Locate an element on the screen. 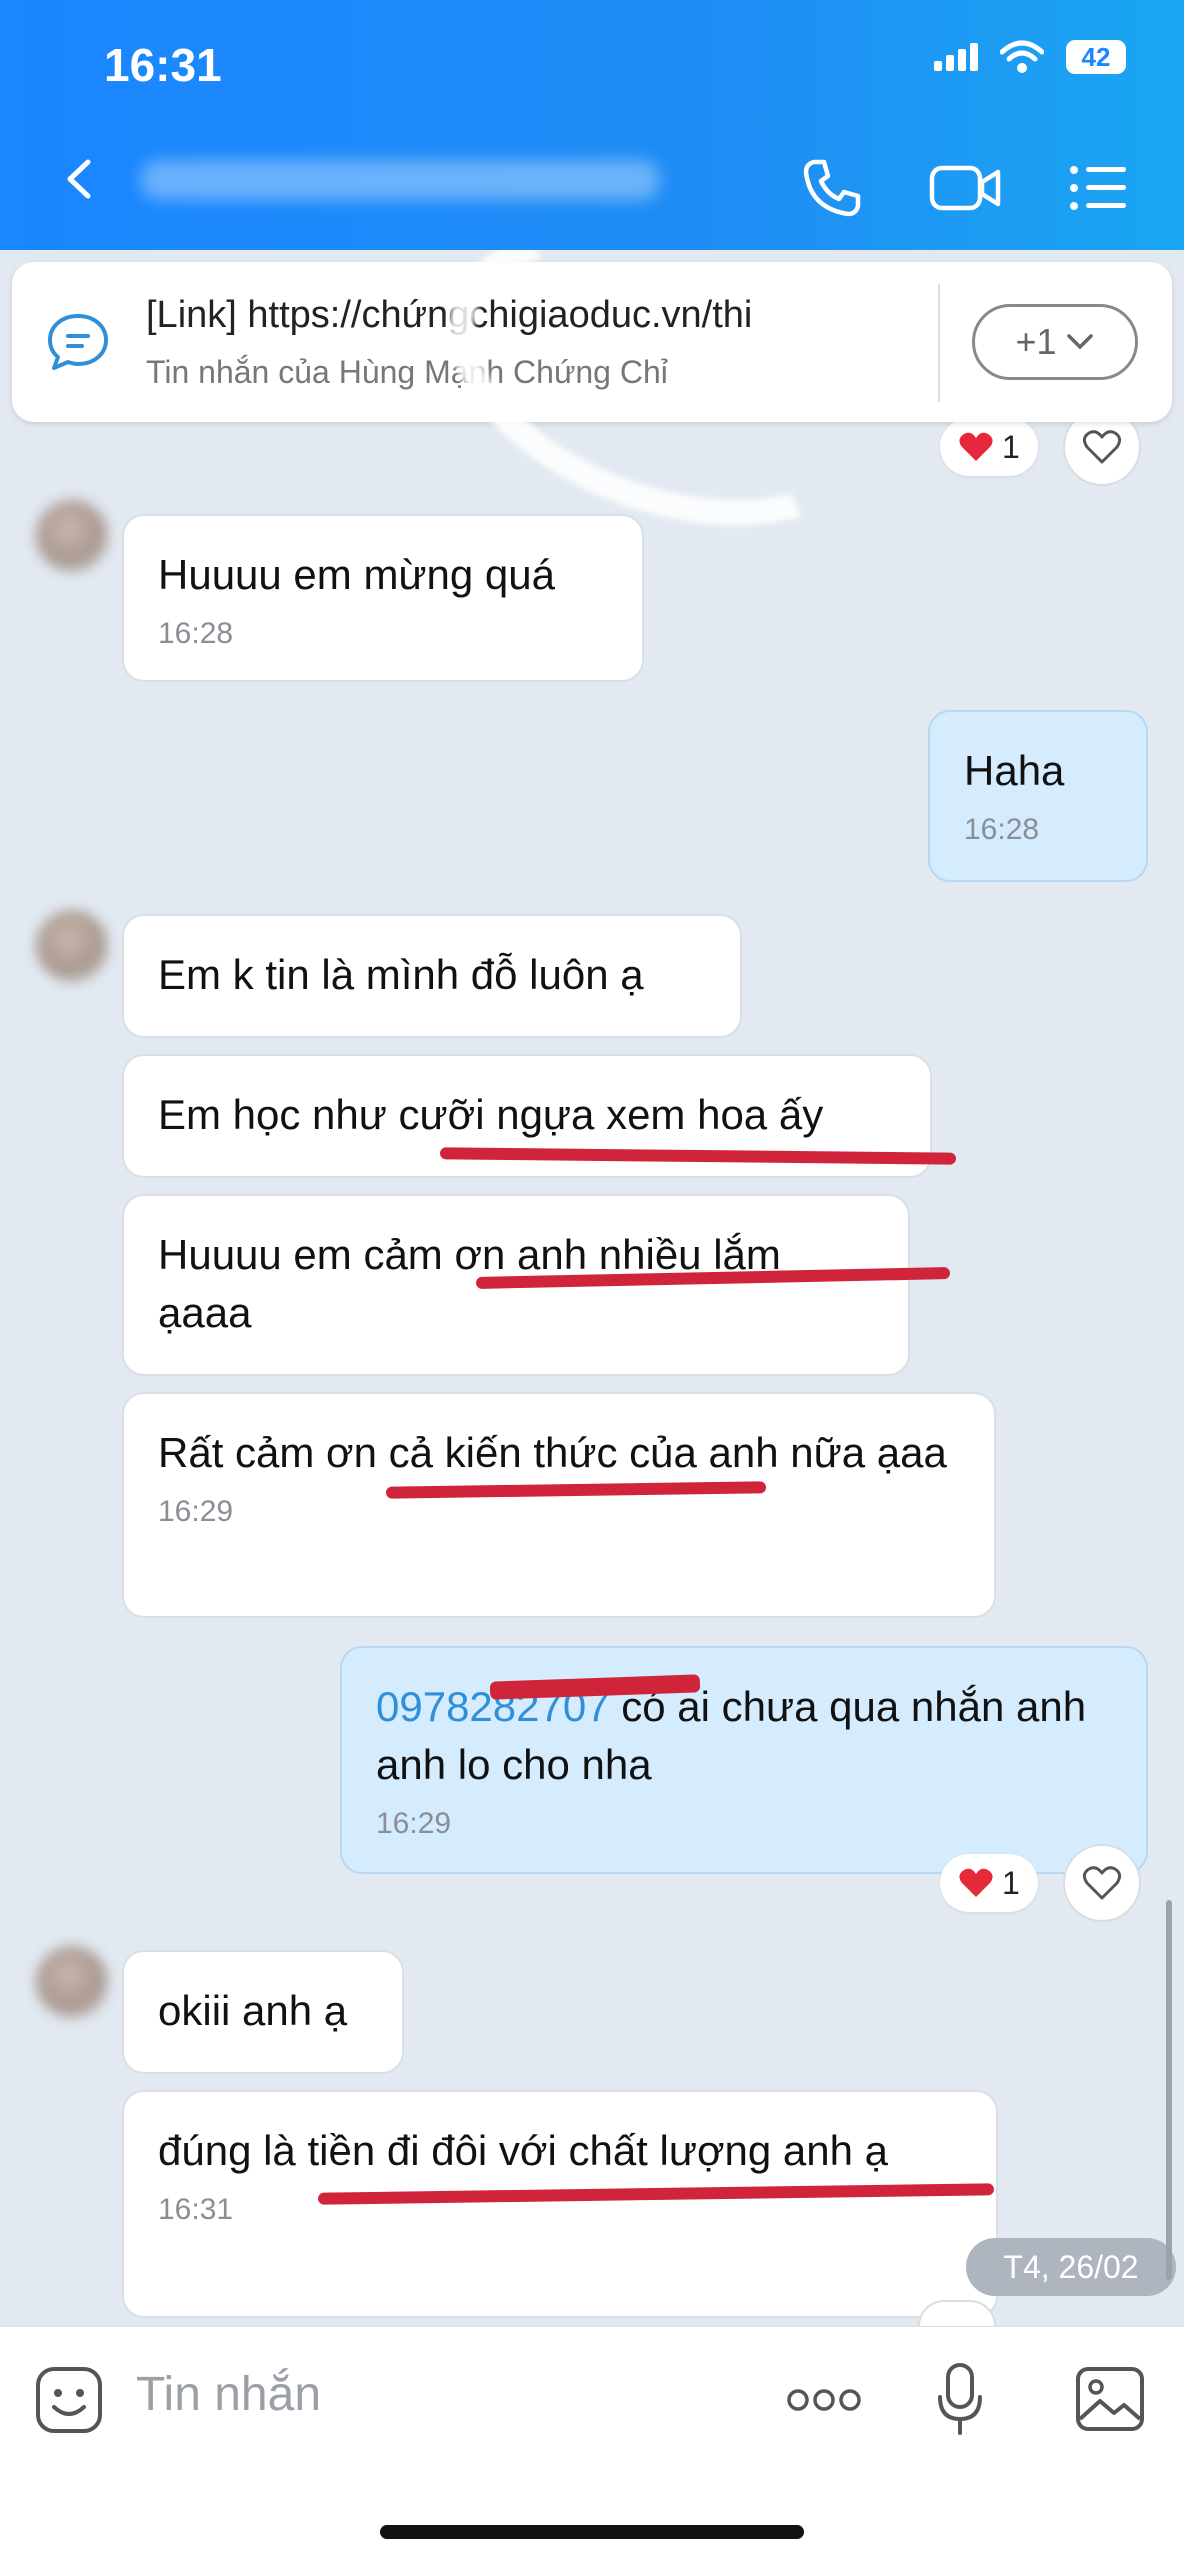 The width and height of the screenshot is (1184, 2561). message-text: Em k tin là mình đỗ luôn ạ is located at coordinates (401, 974).